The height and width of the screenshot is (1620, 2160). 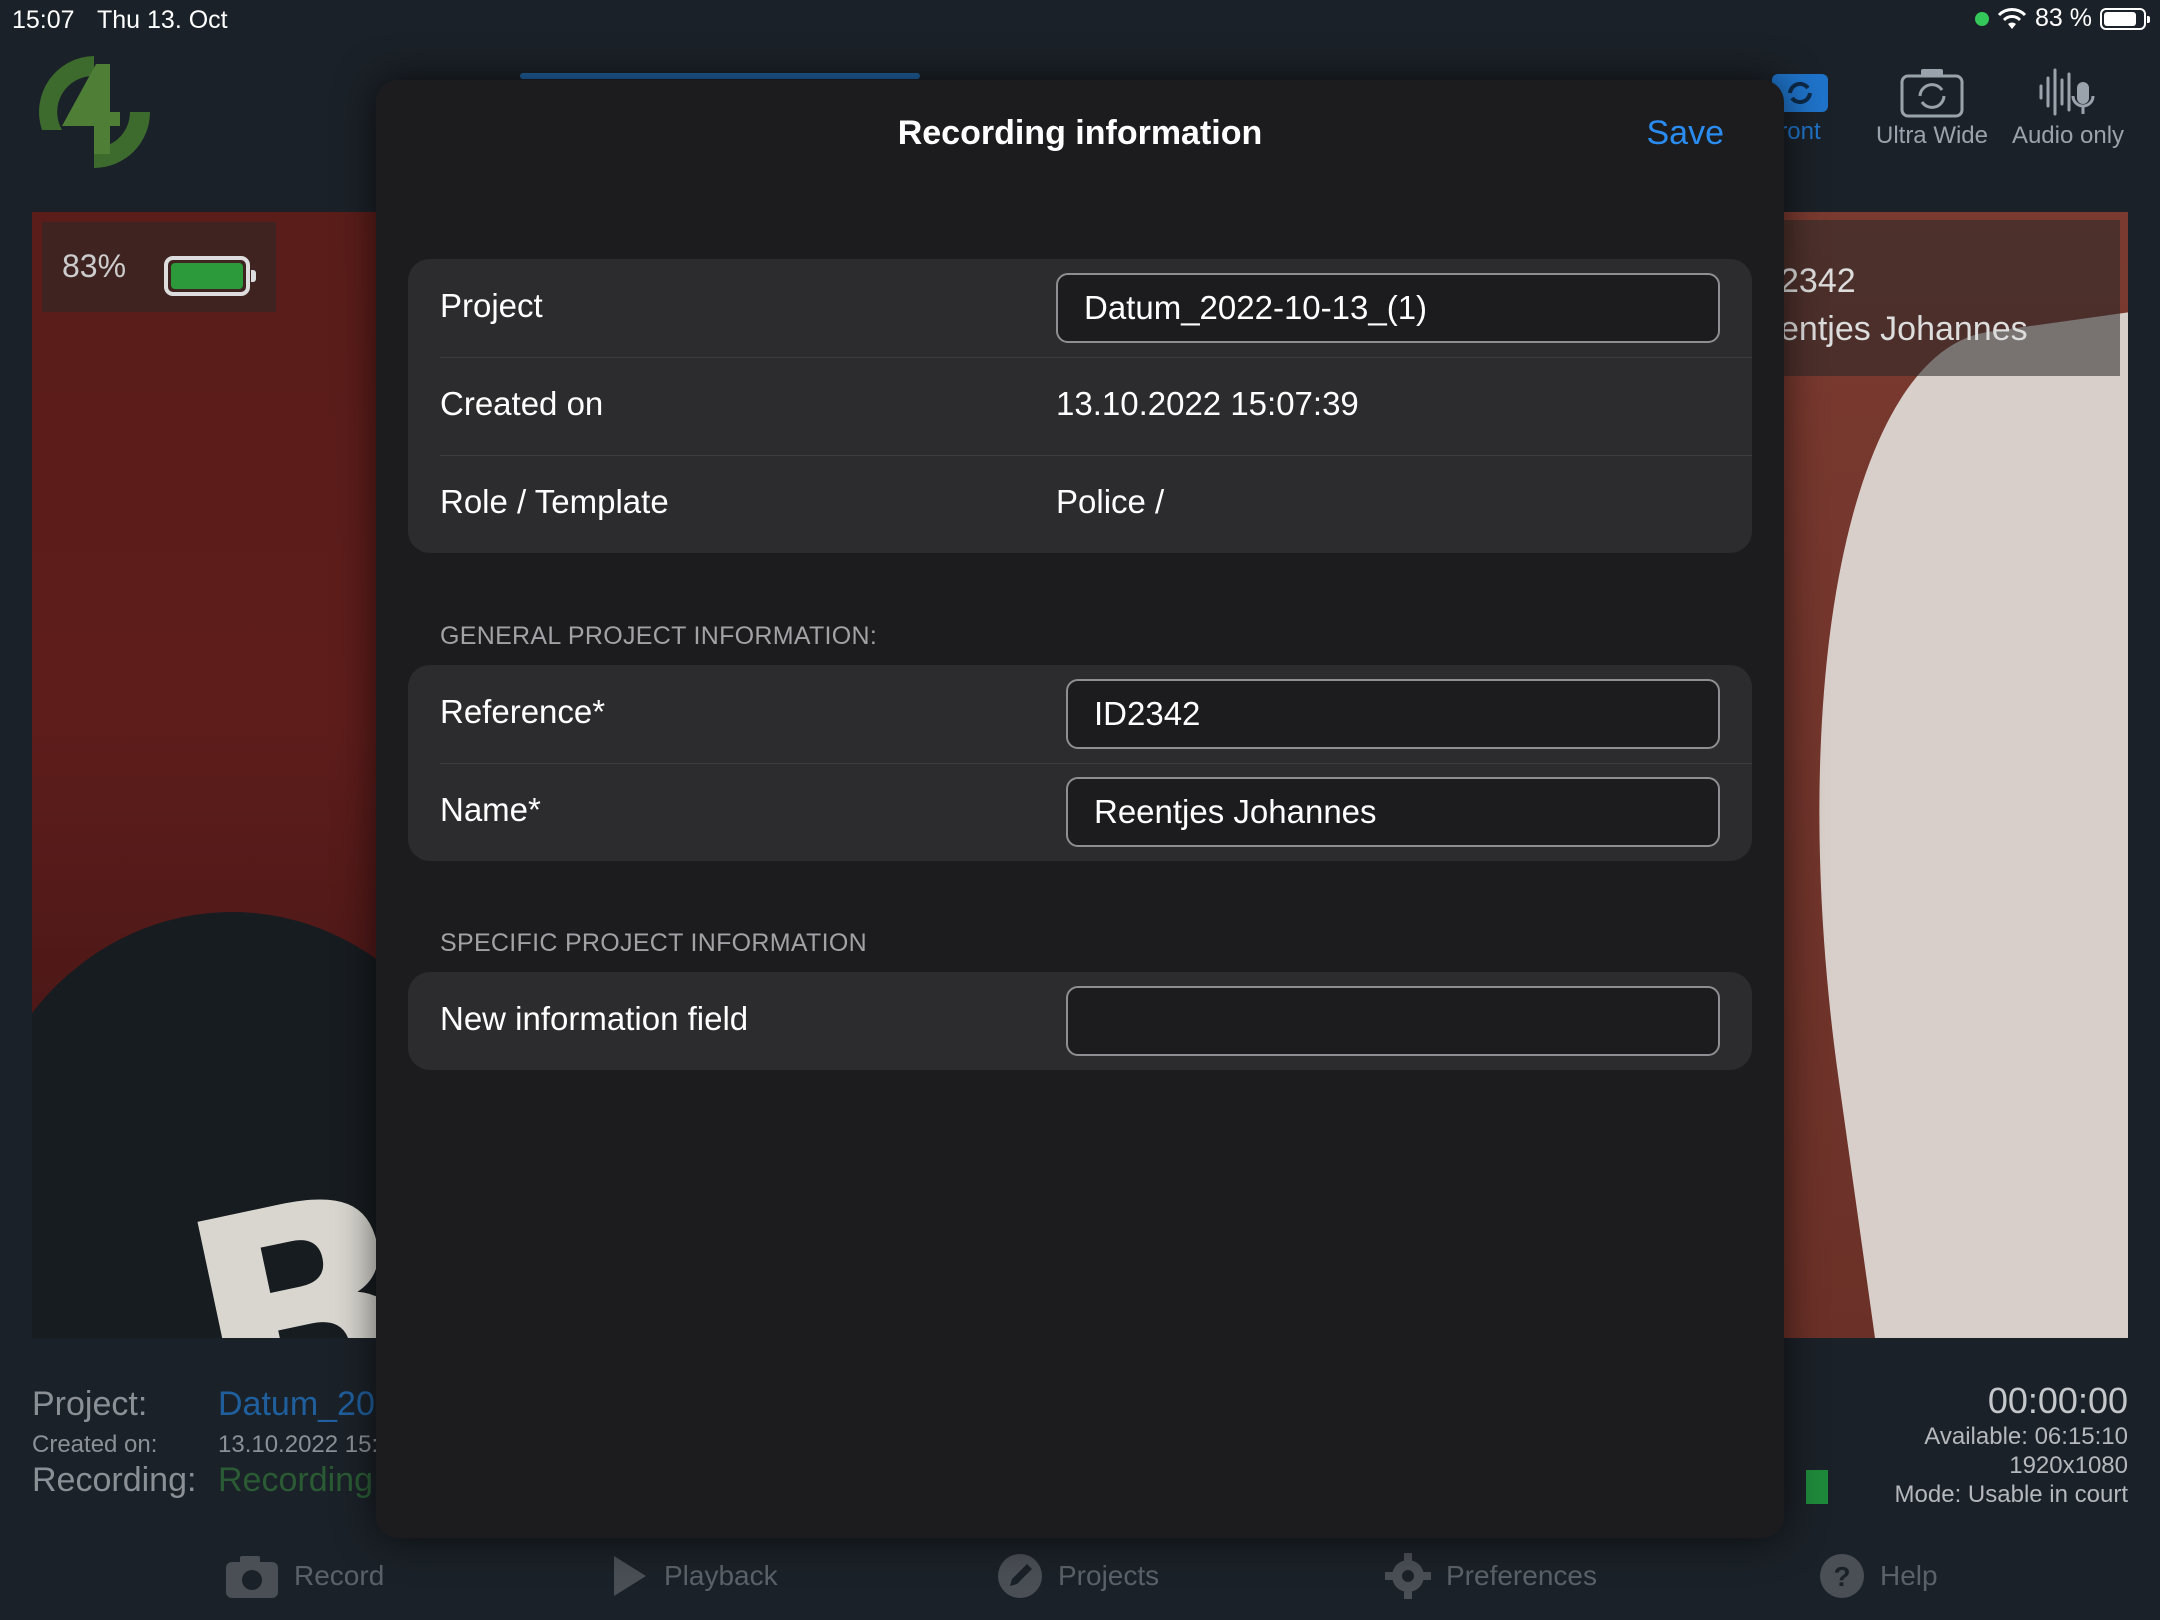 What do you see at coordinates (1982, 18) in the screenshot?
I see `camera-in-use-indicator` at bounding box center [1982, 18].